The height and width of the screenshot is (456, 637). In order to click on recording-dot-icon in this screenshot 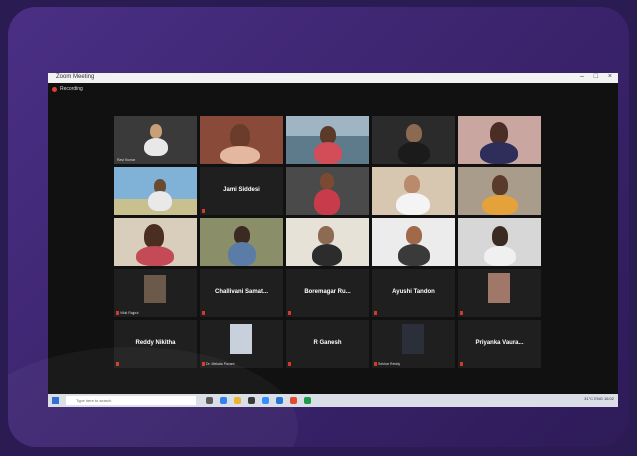, I will do `click(54, 89)`.